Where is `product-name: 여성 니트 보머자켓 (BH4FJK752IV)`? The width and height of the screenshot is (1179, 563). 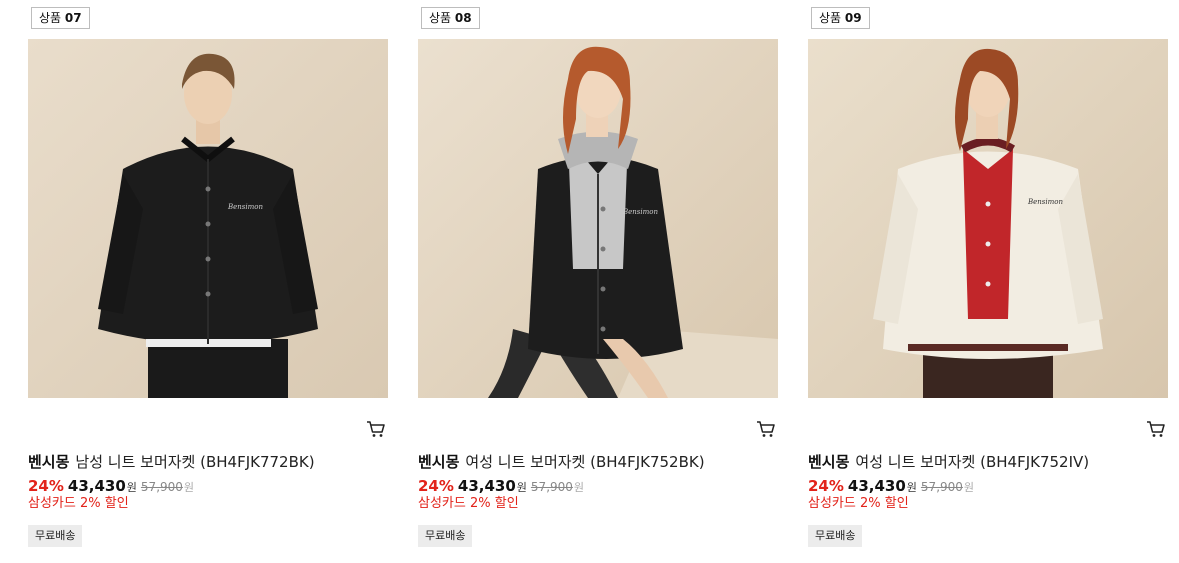 product-name: 여성 니트 보머자켓 (BH4FJK752IV) is located at coordinates (972, 462).